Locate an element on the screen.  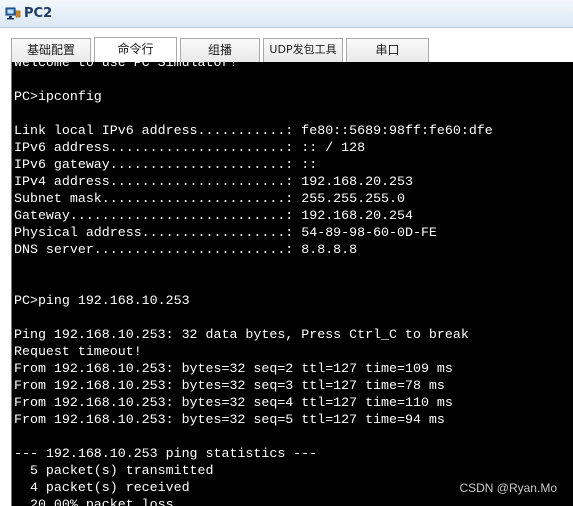
console-line: 20.00% packet loss is located at coordinates (94, 501).